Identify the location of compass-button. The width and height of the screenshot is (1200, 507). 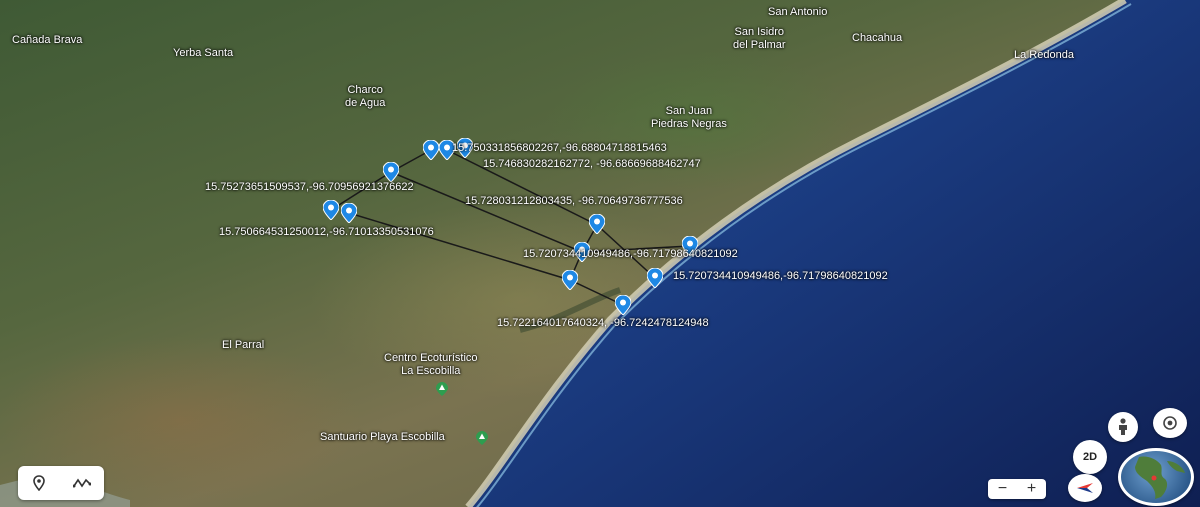
(1085, 488).